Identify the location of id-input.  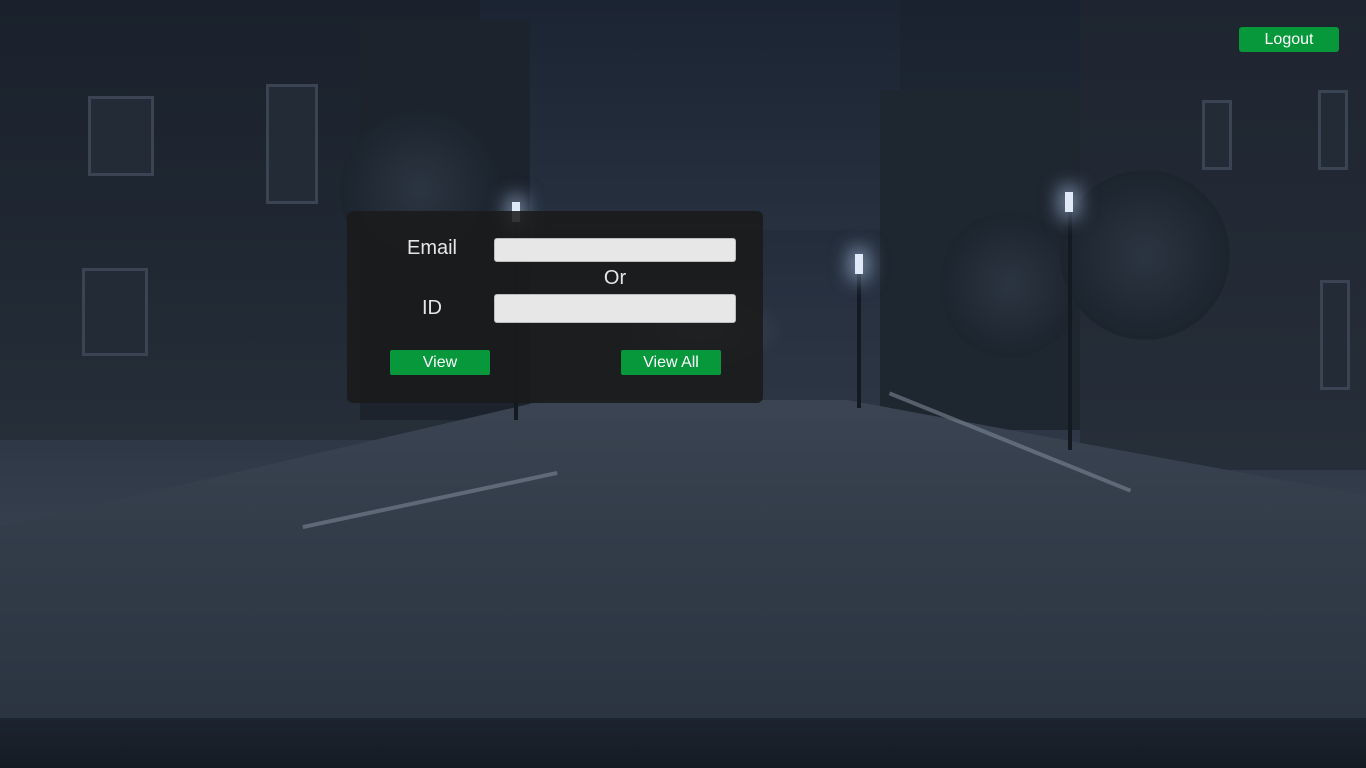
(615, 308).